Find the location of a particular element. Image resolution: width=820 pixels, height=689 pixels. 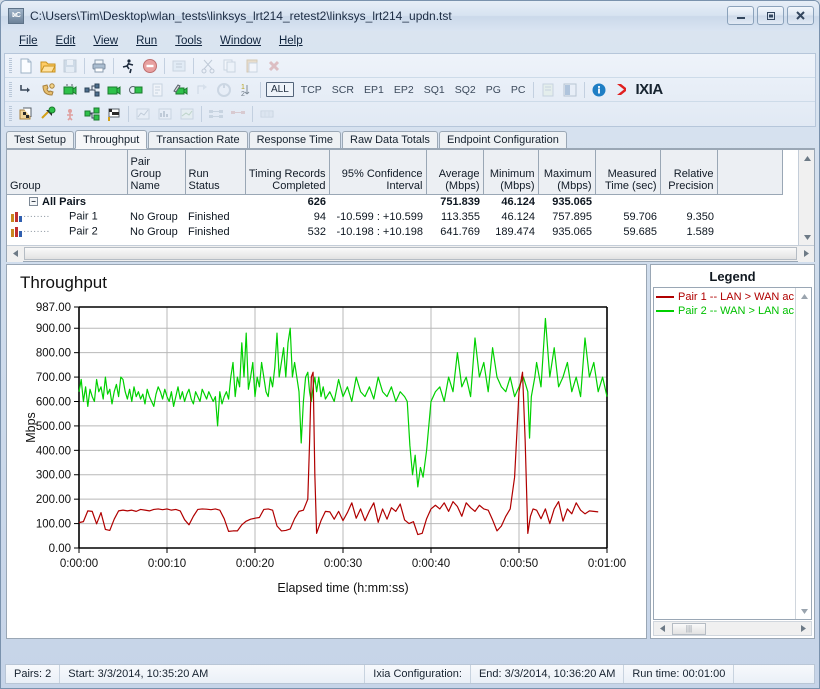

column-header-maximum: Maximum (Mbps) is located at coordinates (567, 172).